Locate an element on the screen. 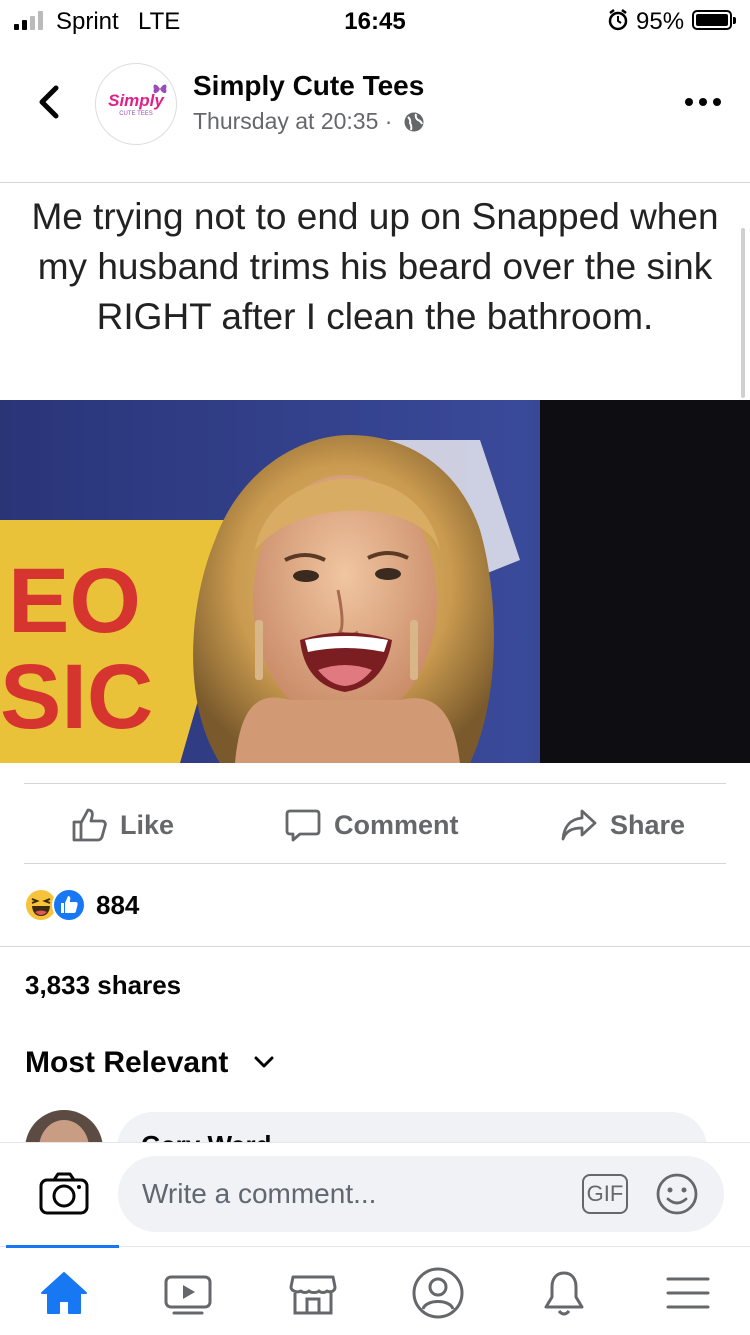 This screenshot has width=750, height=1335. reaction-count: 884 is located at coordinates (118, 904).